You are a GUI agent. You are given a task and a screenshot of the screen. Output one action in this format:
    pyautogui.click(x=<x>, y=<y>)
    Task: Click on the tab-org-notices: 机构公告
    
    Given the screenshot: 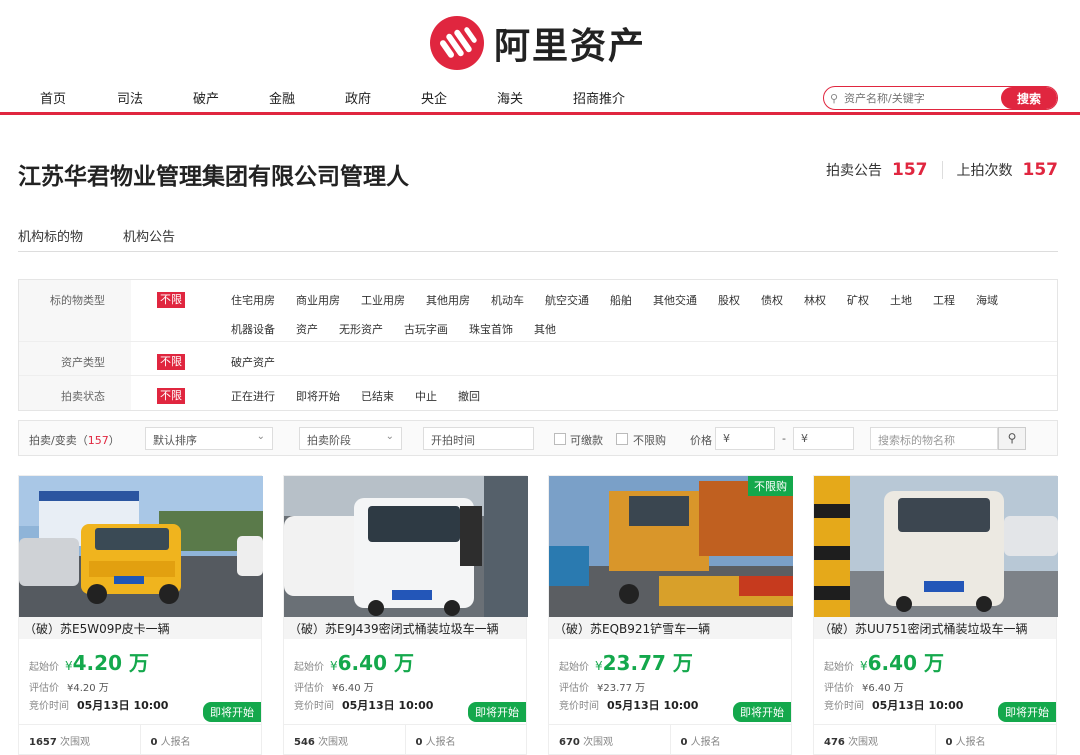 What is the action you would take?
    pyautogui.click(x=149, y=235)
    